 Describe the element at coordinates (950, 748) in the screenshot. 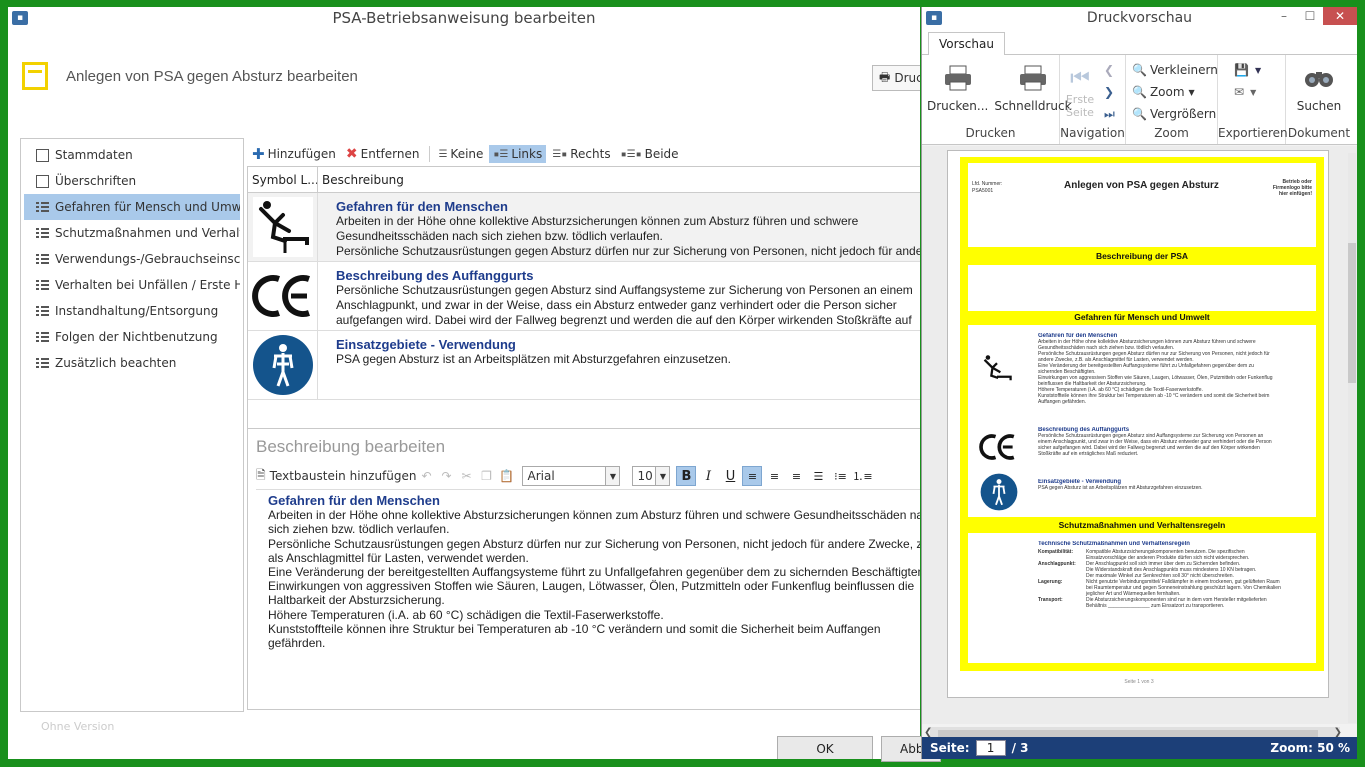

I see `page-label: Seite:` at that location.